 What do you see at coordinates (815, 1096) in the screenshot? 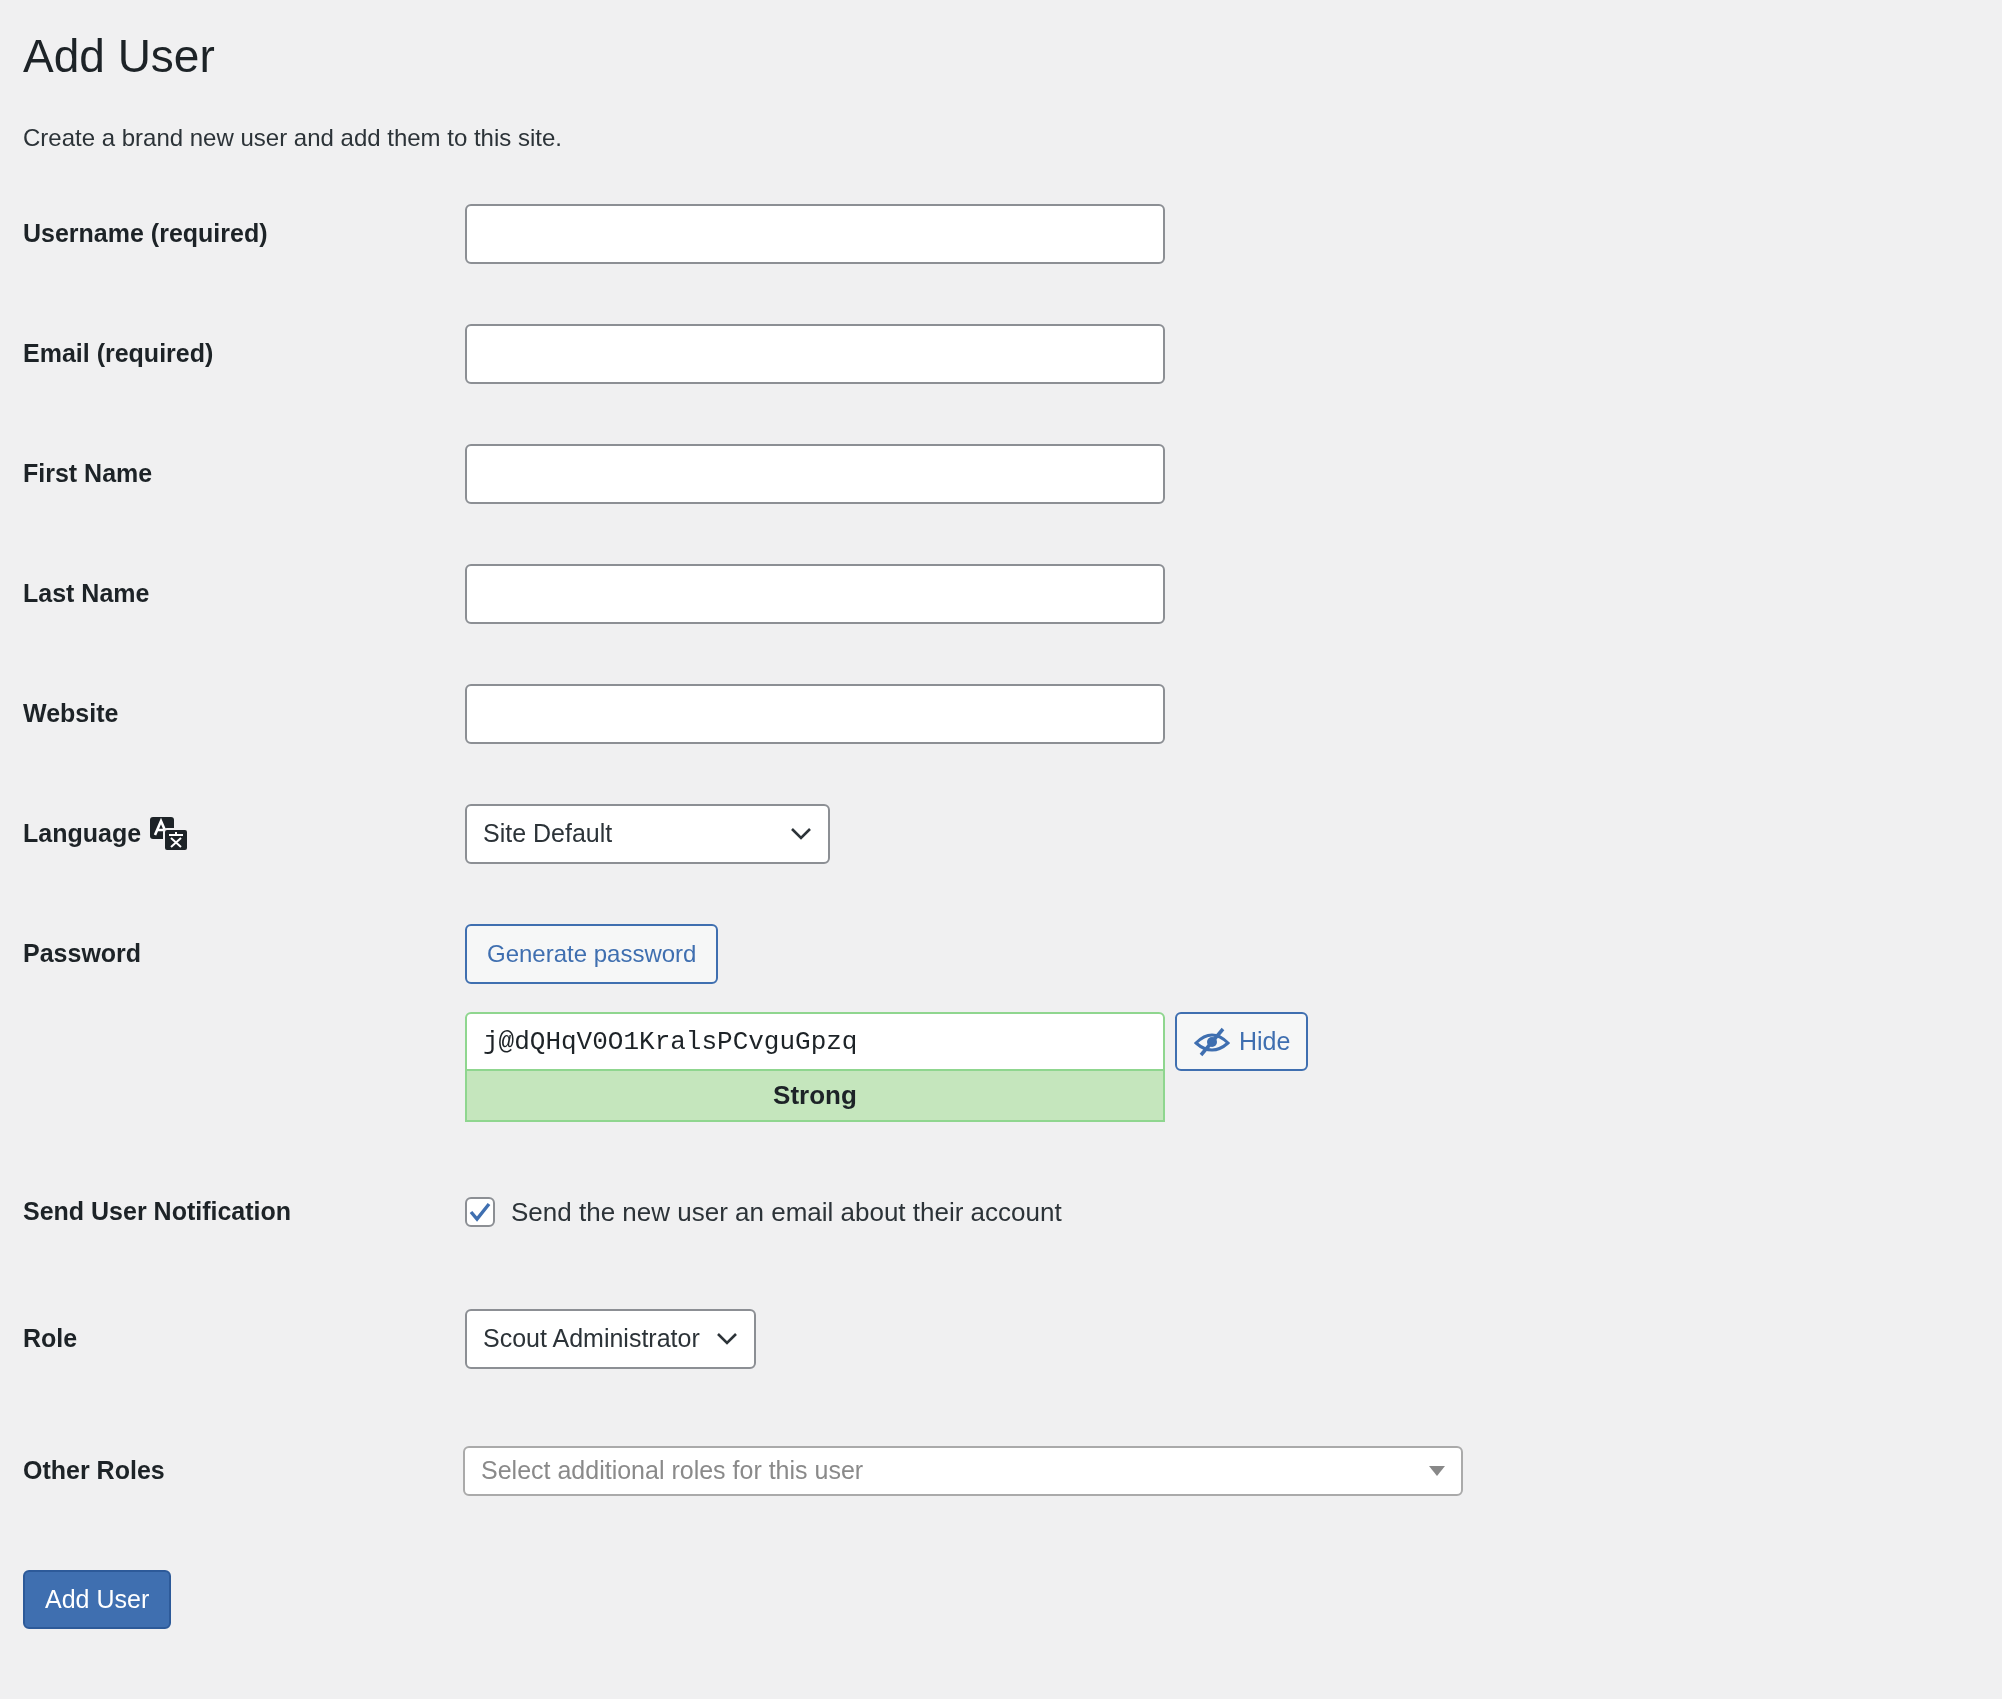
I see `password-strength-meter: Strong` at bounding box center [815, 1096].